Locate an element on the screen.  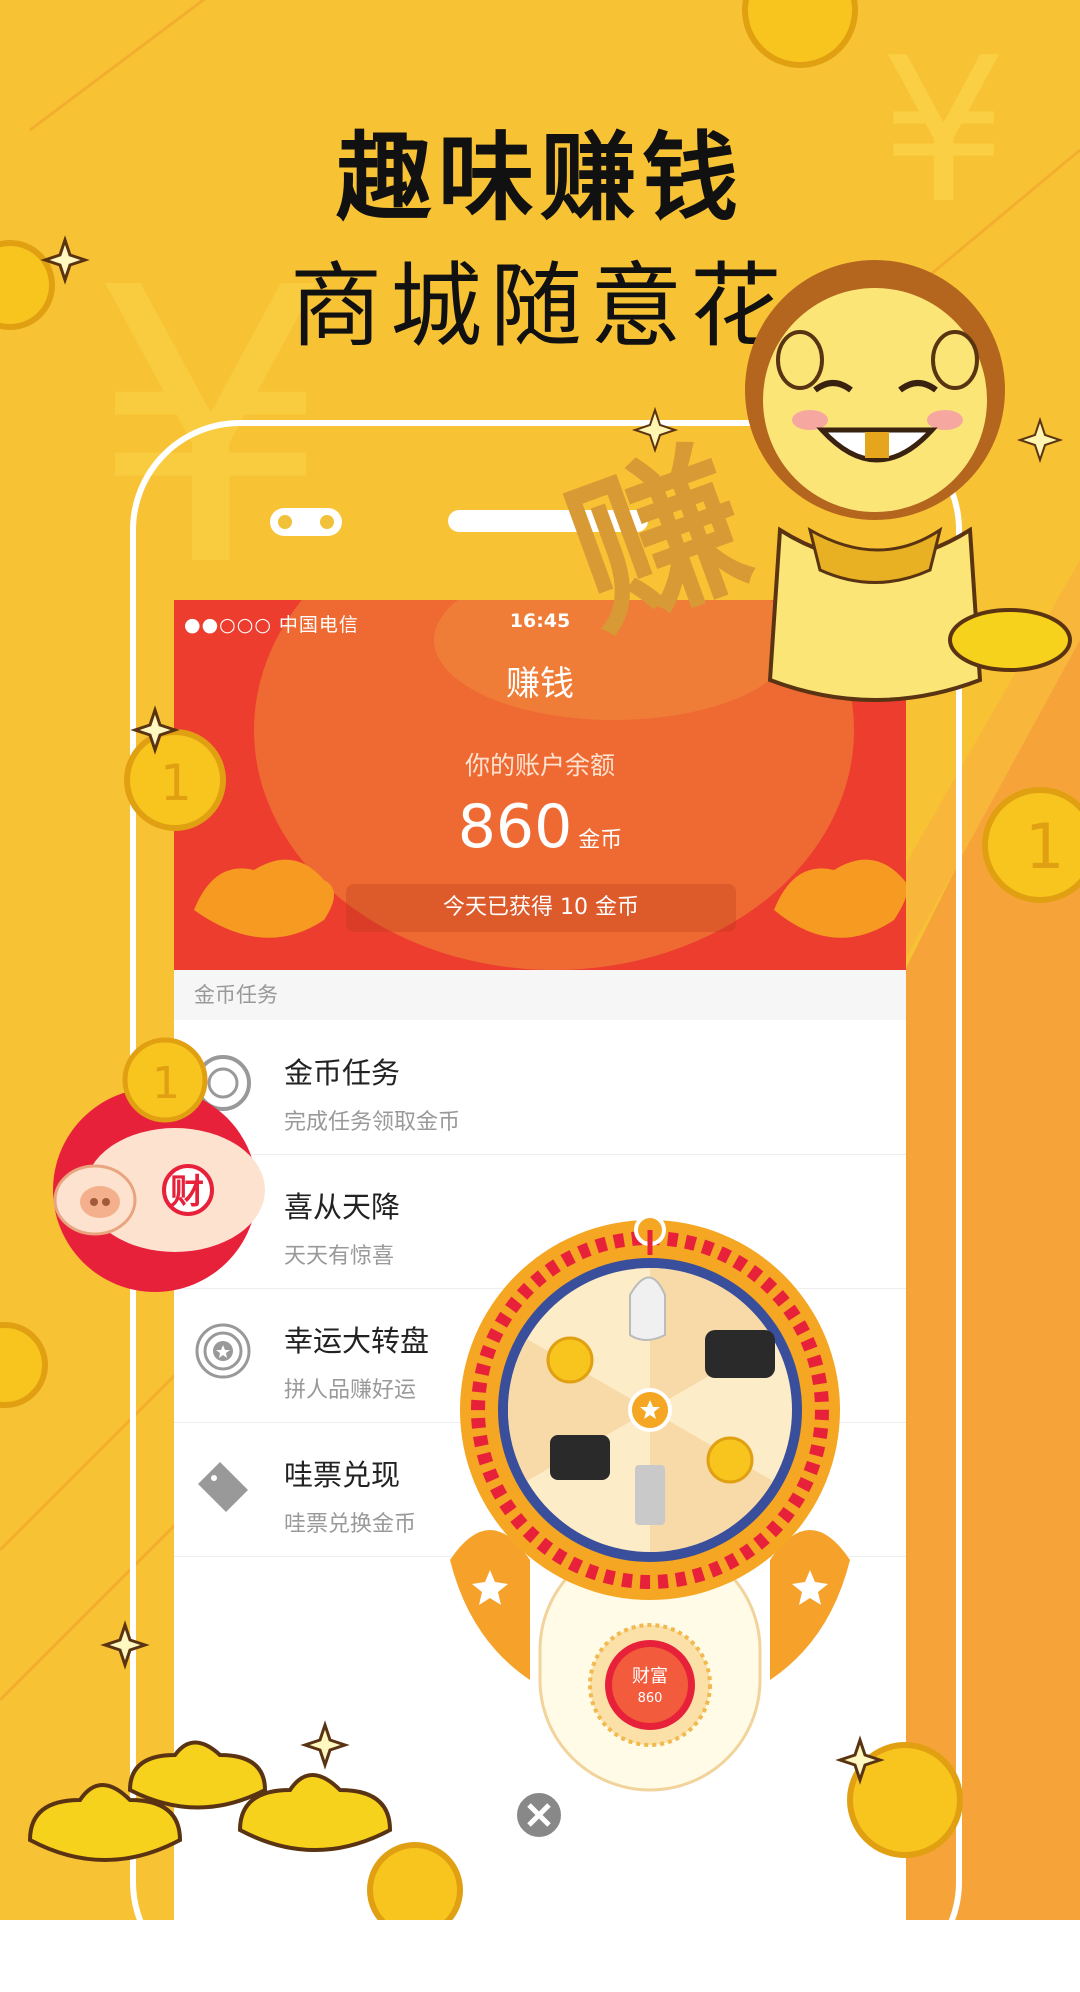
balance-label: 你的账户余额 is located at coordinates (539, 765).